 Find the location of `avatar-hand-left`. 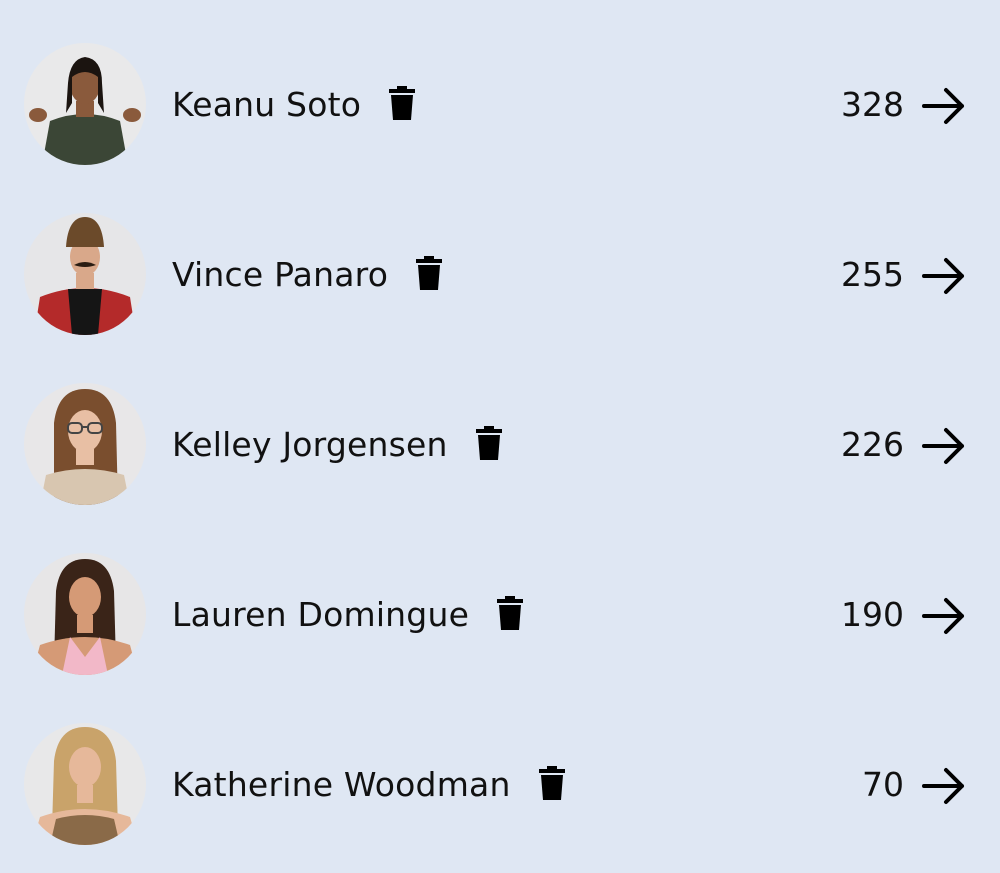

avatar-hand-left is located at coordinates (38, 115).